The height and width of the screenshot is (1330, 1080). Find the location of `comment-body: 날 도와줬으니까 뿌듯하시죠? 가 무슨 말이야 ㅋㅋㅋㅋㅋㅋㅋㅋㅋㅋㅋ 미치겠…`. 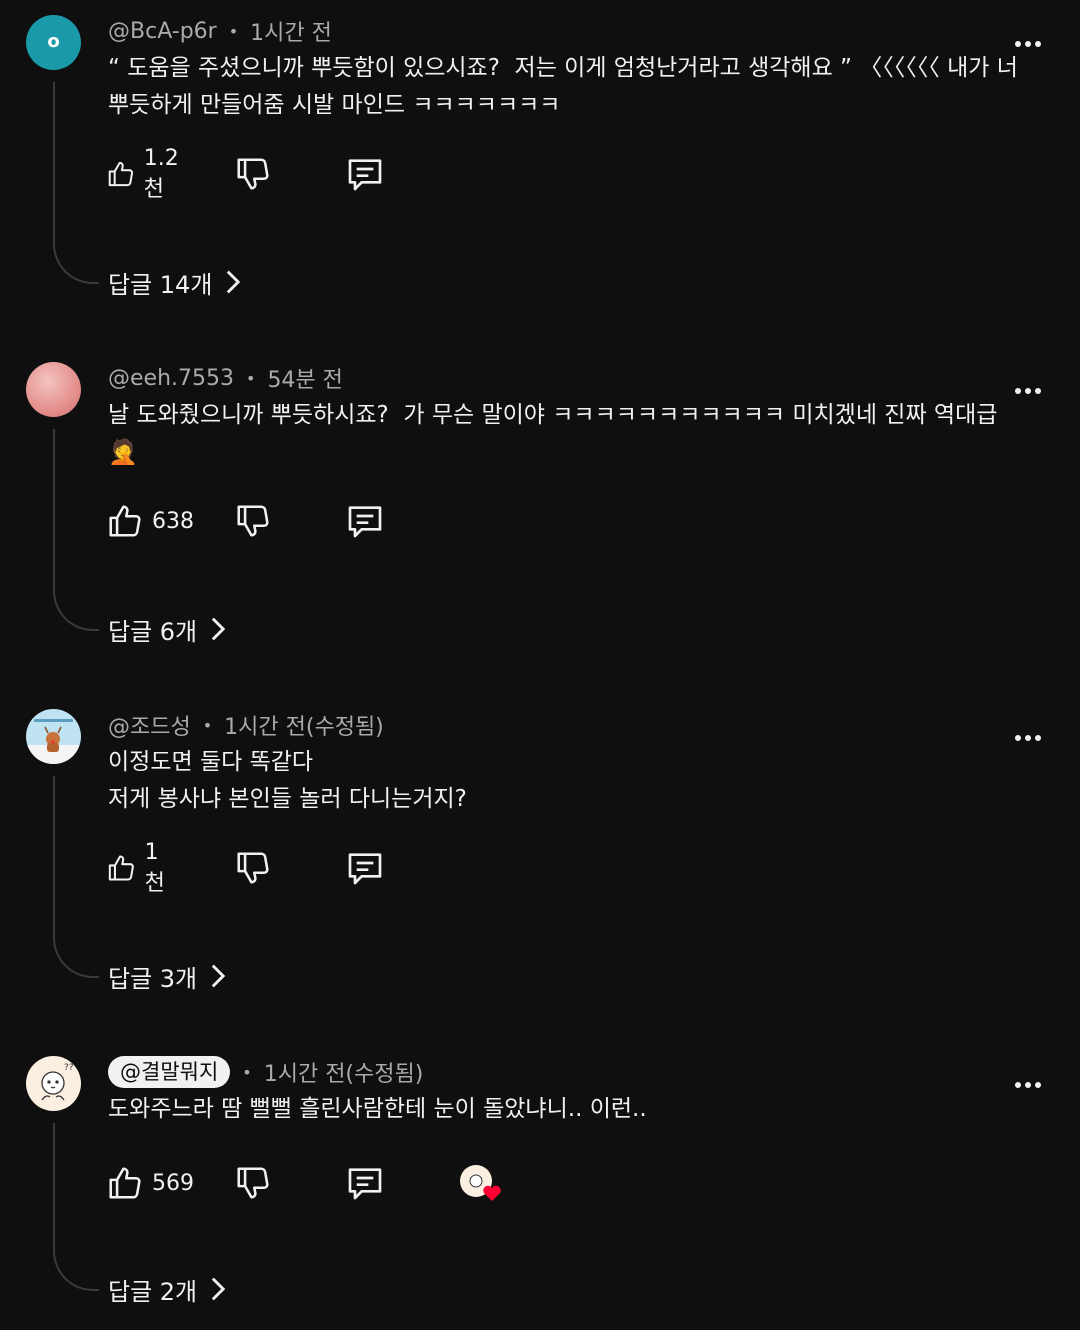

comment-body: 날 도와줬으니까 뿌듯하시죠? 가 무슨 말이야 ㅋㅋㅋㅋㅋㅋㅋㅋㅋㅋㅋ 미치겠… is located at coordinates (568, 434).